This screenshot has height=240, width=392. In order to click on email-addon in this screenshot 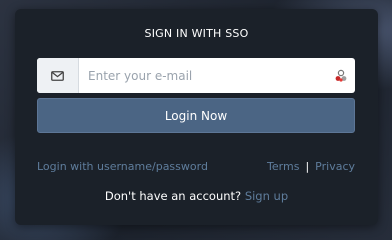, I will do `click(58, 75)`.